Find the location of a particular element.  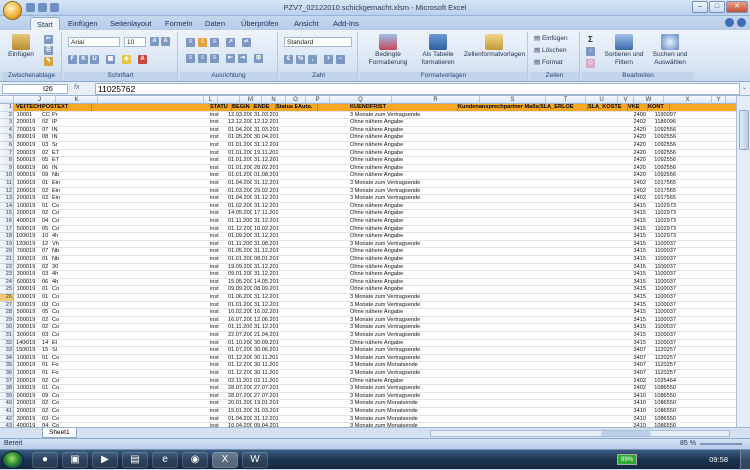

table-cell: 1200 is located at coordinates (21, 244).